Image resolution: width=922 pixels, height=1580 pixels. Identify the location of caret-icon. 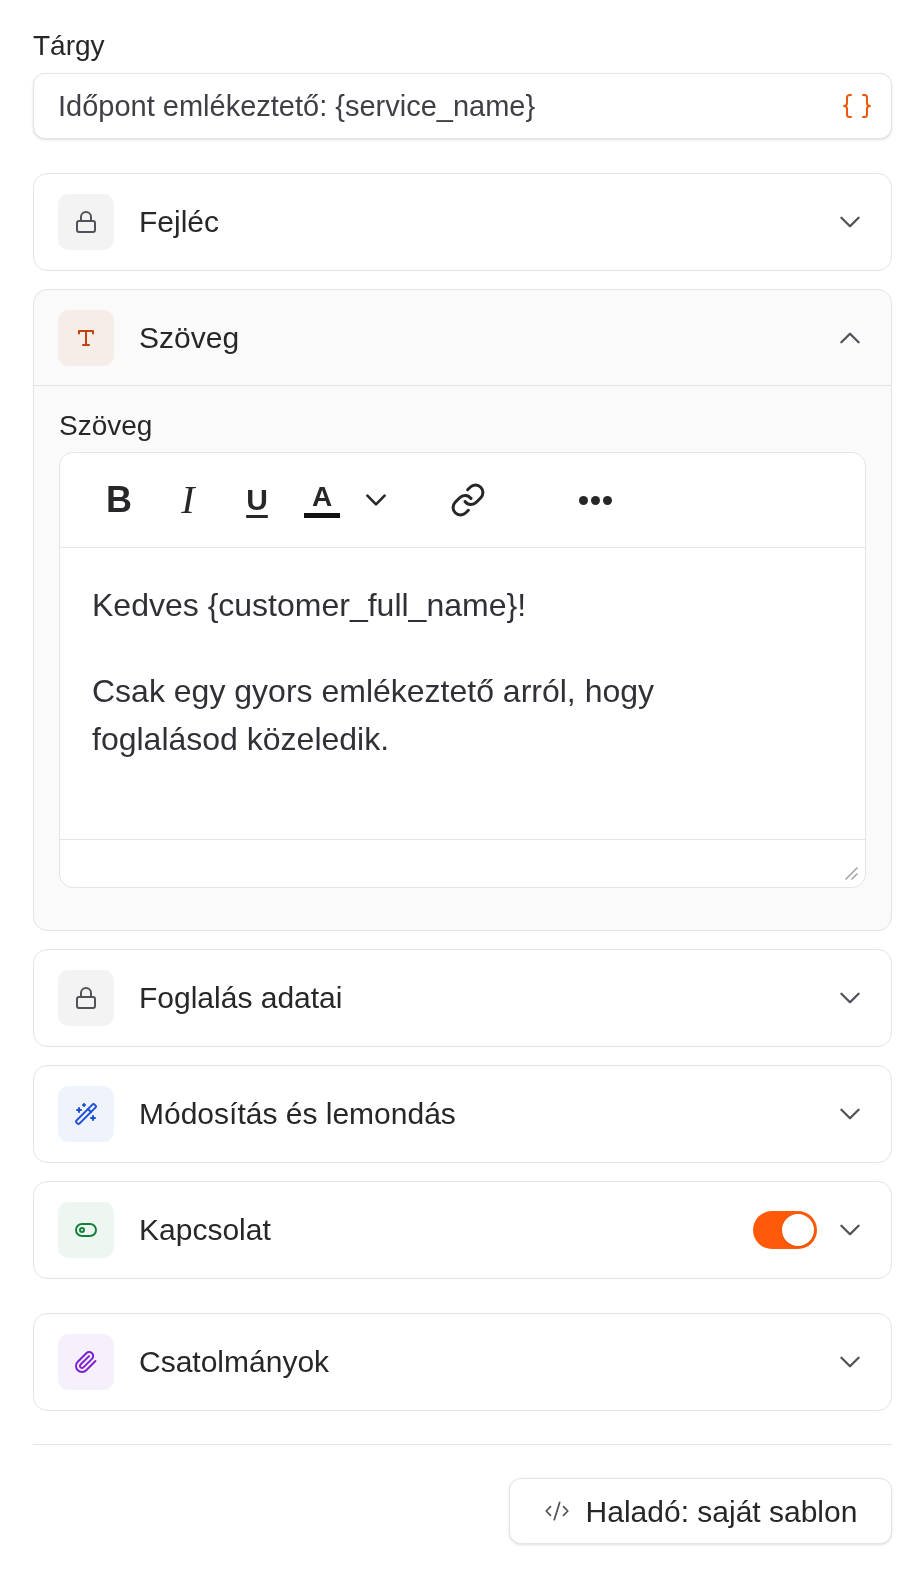
(376, 500).